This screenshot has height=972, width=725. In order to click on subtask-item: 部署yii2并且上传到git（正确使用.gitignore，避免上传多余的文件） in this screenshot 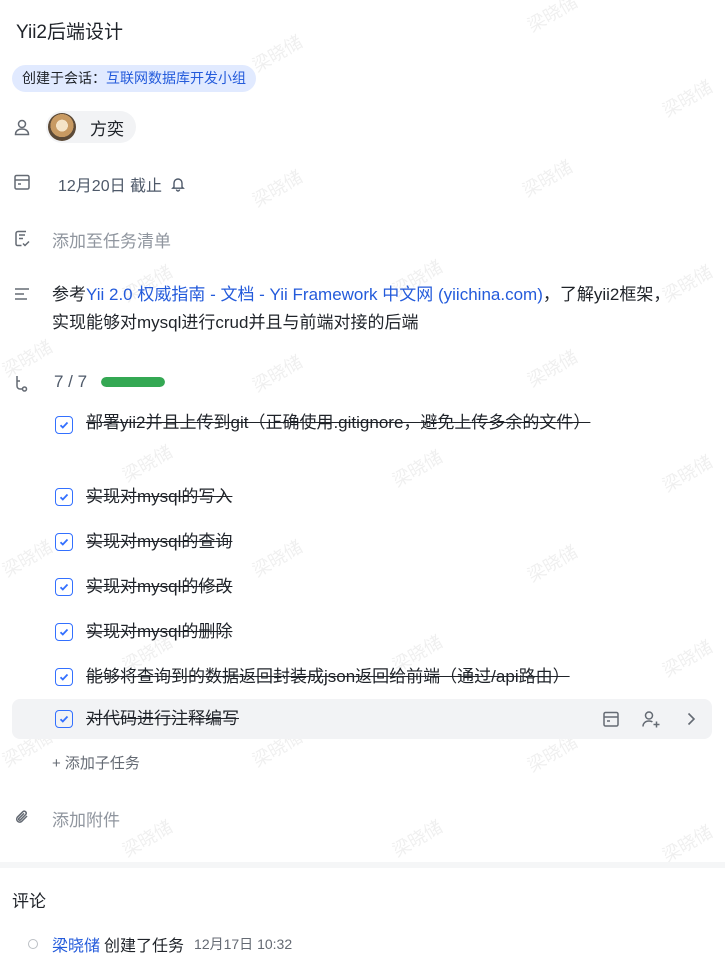, I will do `click(362, 436)`.